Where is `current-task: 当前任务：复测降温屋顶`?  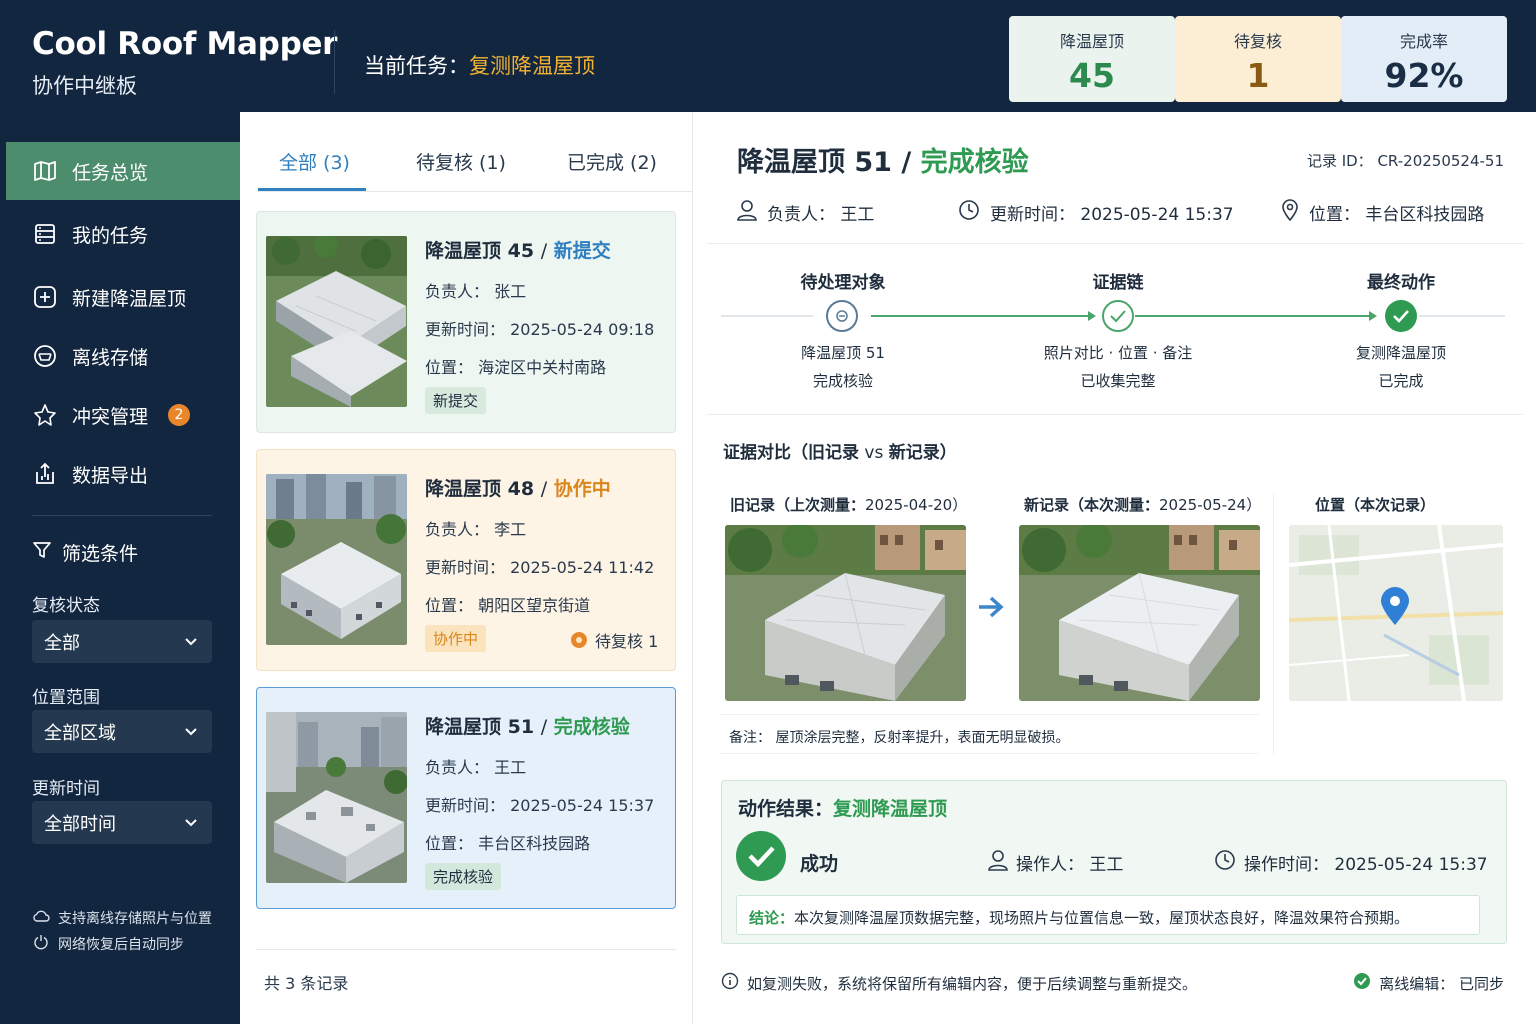
current-task: 当前任务：复测降温屋顶 is located at coordinates (479, 65).